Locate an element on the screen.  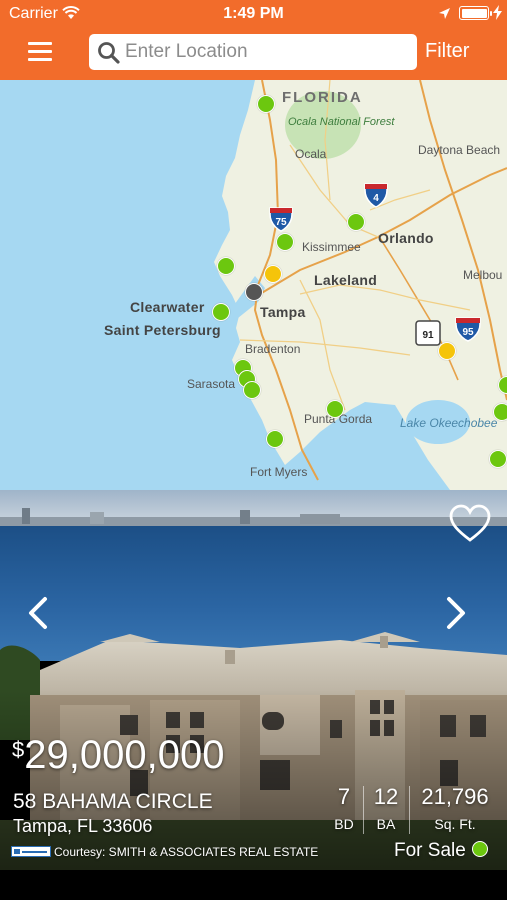
search-box is located at coordinates (253, 52).